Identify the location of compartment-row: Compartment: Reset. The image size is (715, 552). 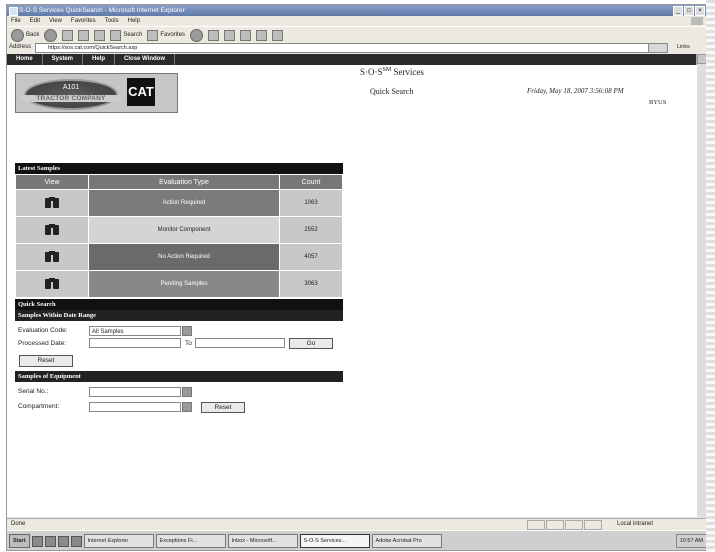
(179, 407).